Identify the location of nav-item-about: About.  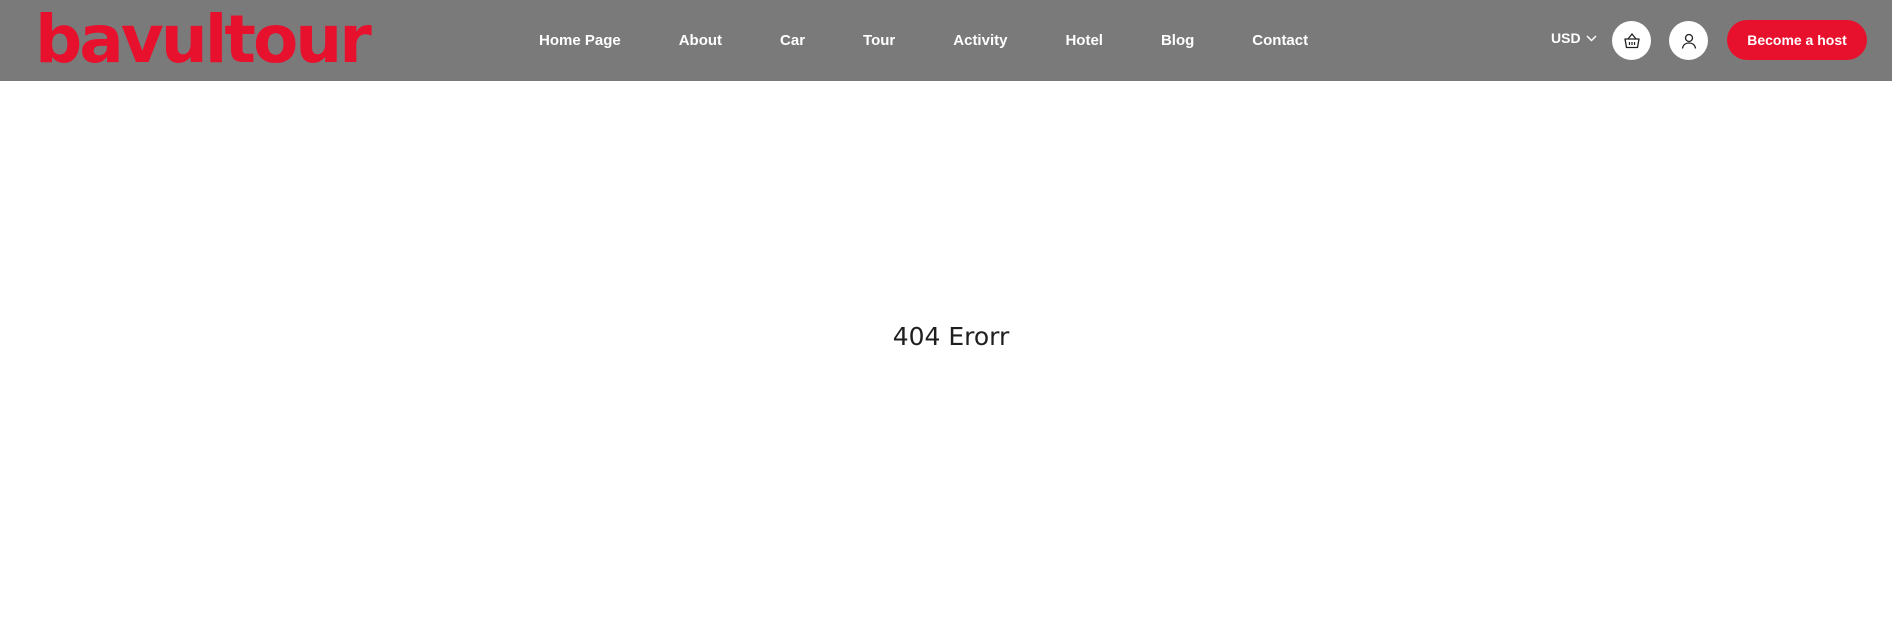
(700, 40).